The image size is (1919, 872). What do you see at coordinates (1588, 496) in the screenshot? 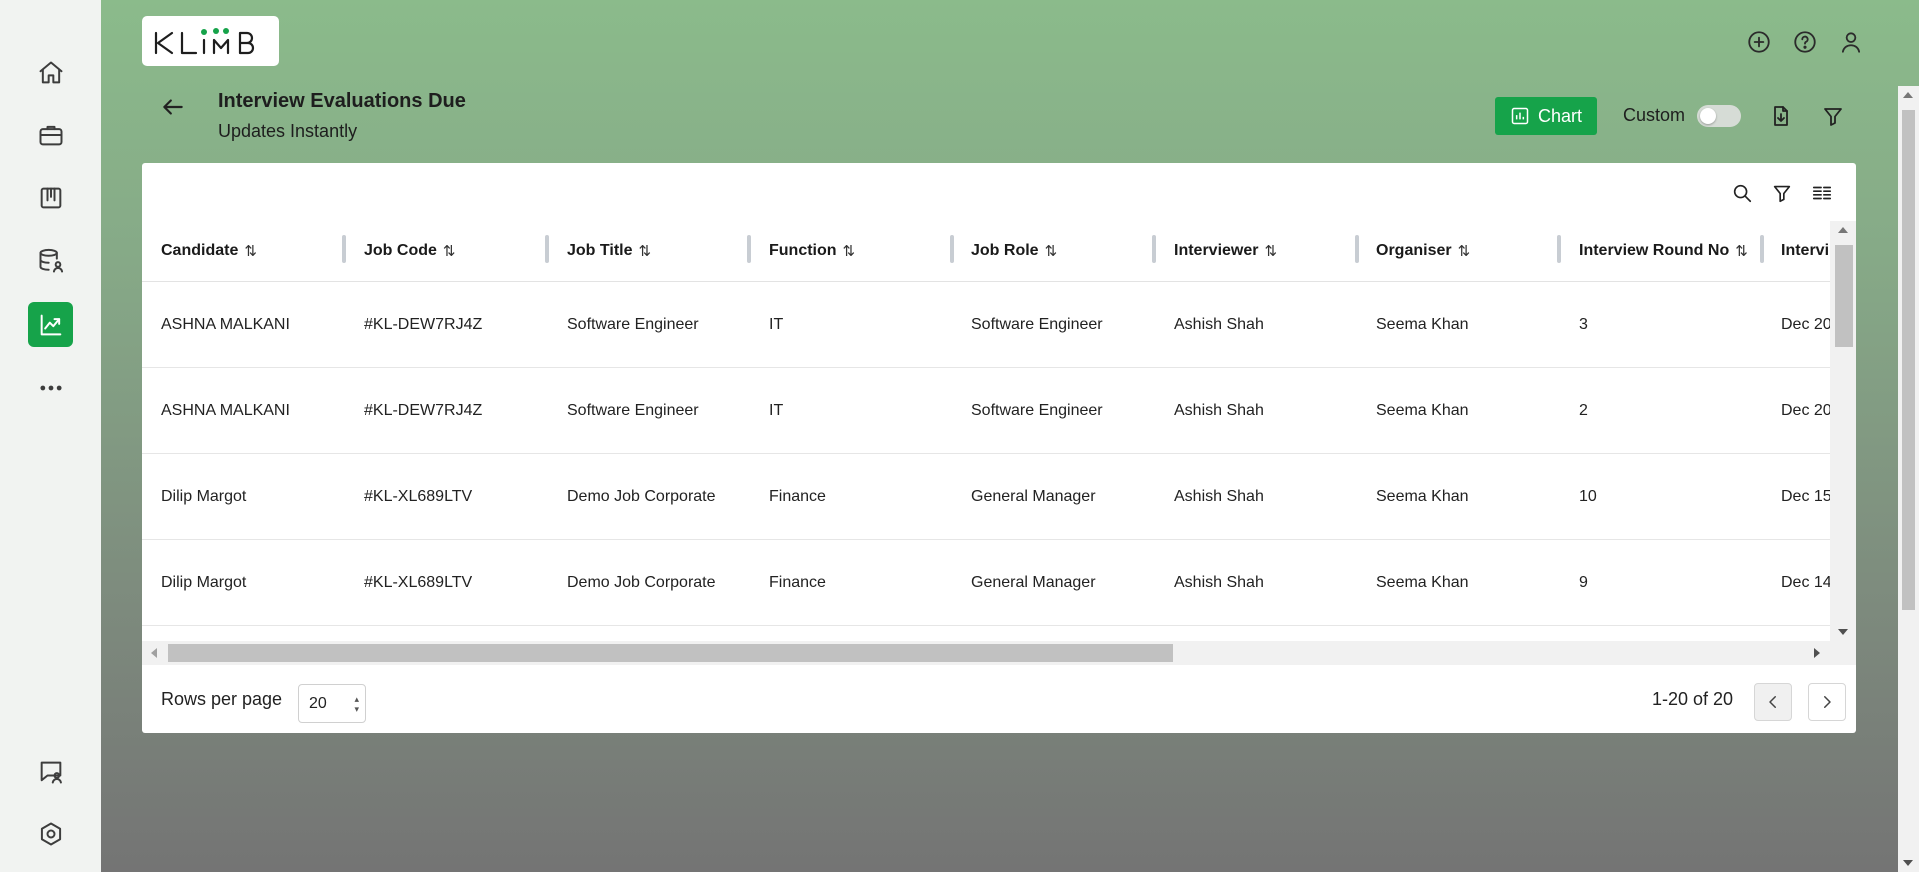
I see `cell-interview-round-no: 10` at bounding box center [1588, 496].